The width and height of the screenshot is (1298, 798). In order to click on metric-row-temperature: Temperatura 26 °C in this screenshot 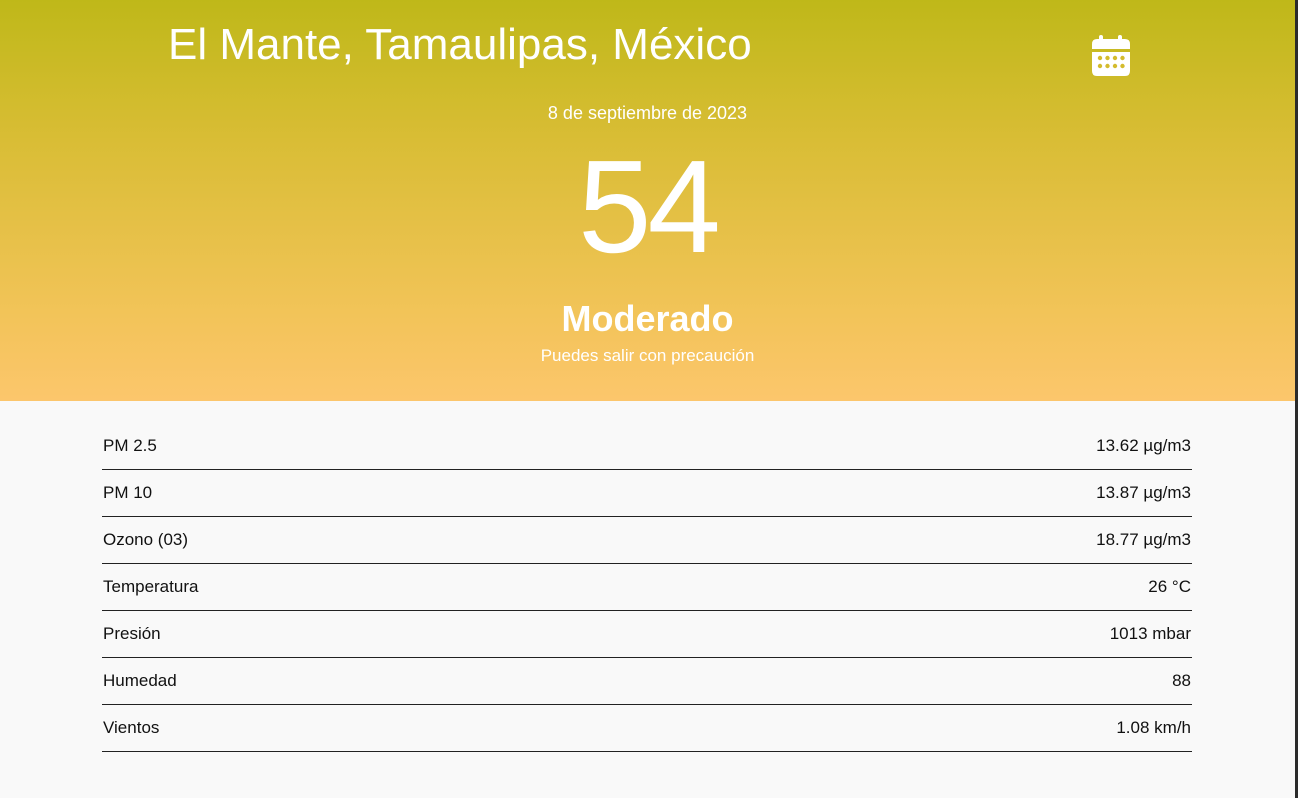, I will do `click(647, 587)`.